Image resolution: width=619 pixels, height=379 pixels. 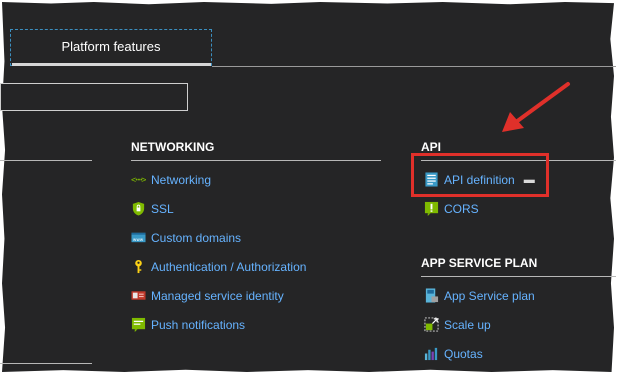 What do you see at coordinates (138, 324) in the screenshot?
I see `push-notifications-icon` at bounding box center [138, 324].